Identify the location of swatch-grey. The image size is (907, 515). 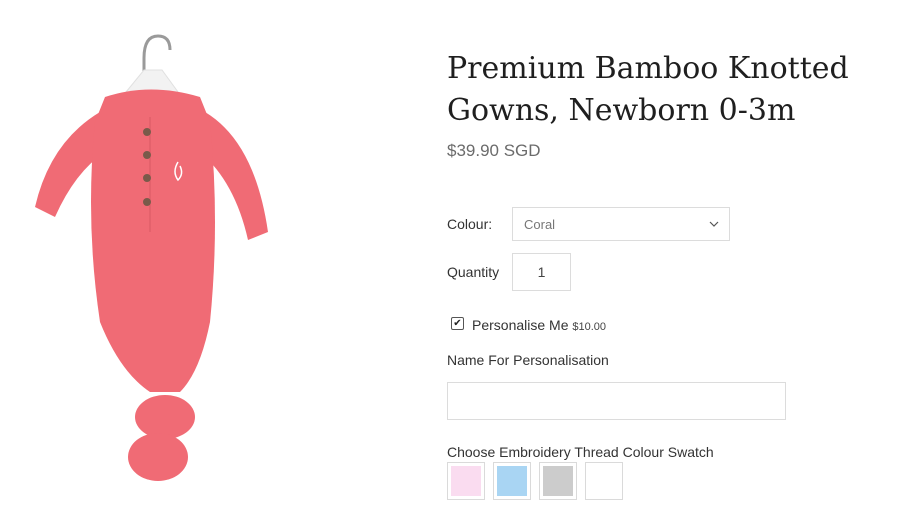
(558, 481).